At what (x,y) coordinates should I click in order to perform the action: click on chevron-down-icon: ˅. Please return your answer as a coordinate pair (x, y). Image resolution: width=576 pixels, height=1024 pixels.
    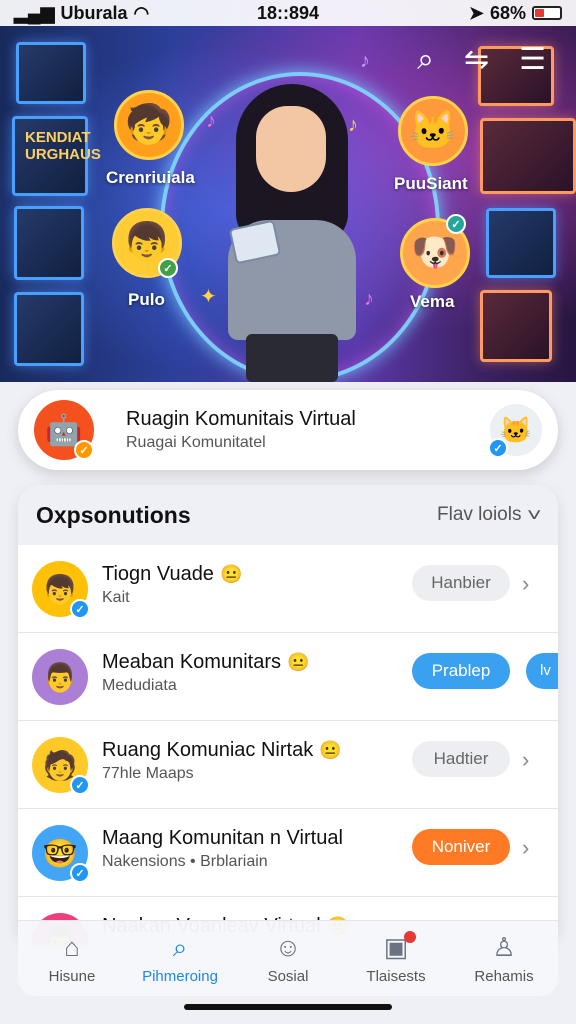
    Looking at the image, I should click on (535, 514).